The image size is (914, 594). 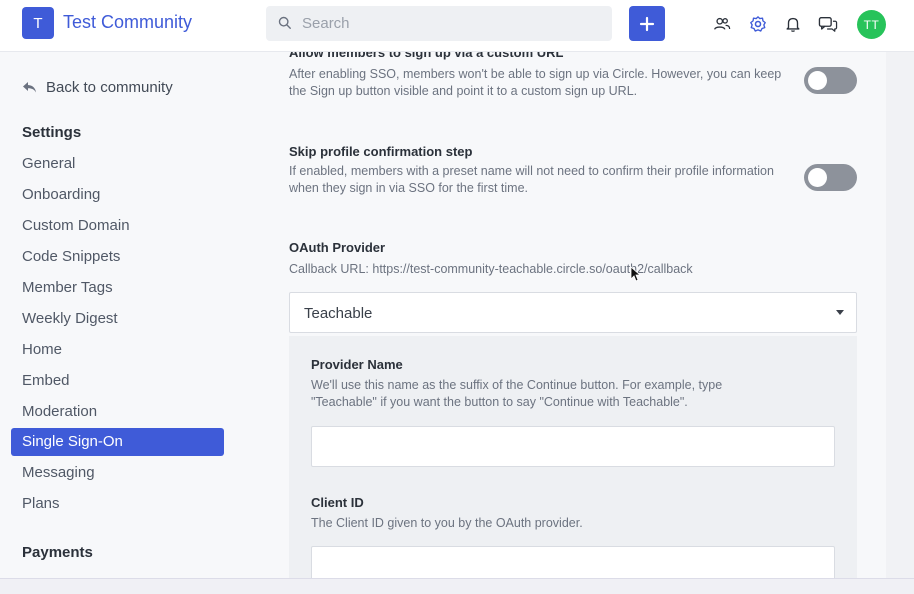 What do you see at coordinates (127, 22) in the screenshot?
I see `community-name: Test Community` at bounding box center [127, 22].